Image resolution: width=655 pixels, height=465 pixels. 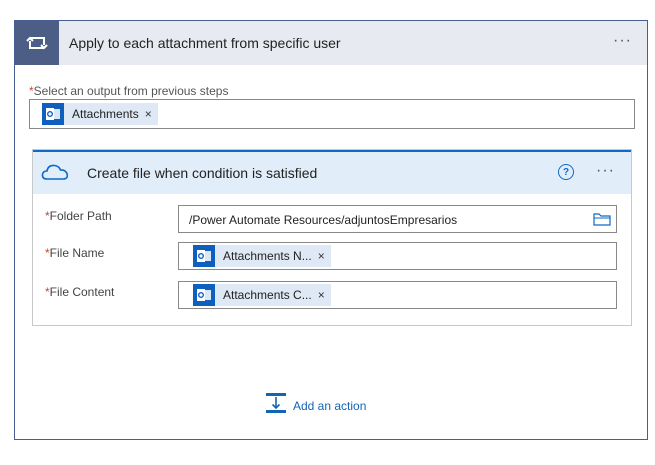 I want to click on folder-path-label-text: Folder Path, so click(x=80, y=216).